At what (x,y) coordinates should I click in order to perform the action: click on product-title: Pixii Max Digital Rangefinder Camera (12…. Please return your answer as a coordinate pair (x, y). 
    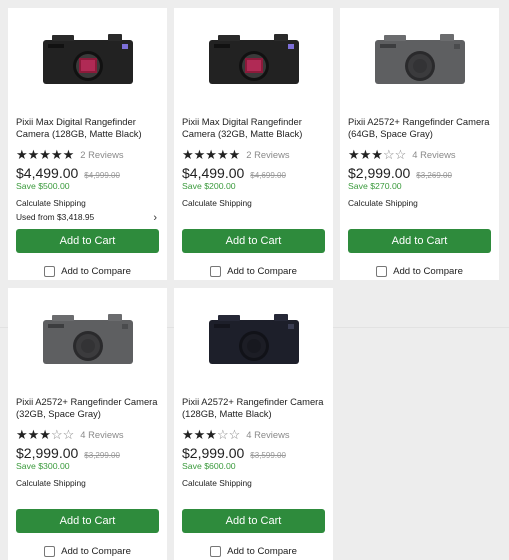
    Looking at the image, I should click on (87, 129).